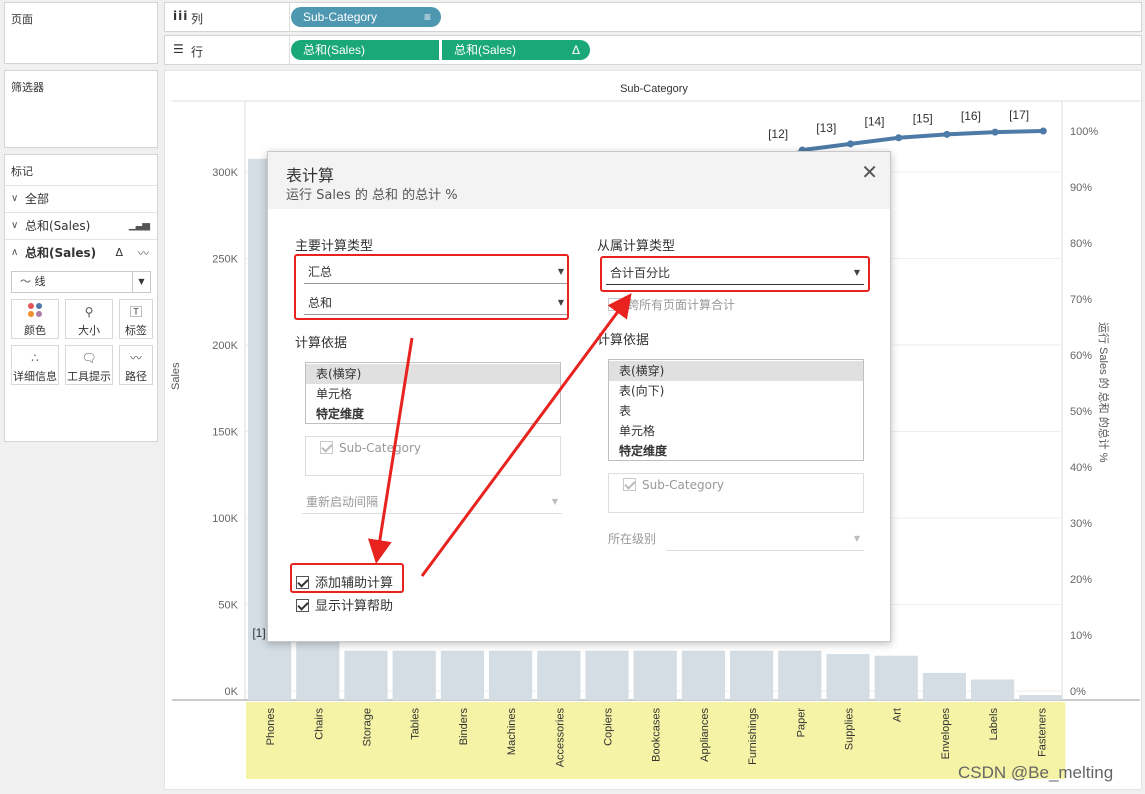 The height and width of the screenshot is (794, 1145). What do you see at coordinates (1042, 732) in the screenshot?
I see `x-tick-label: Fasteners` at bounding box center [1042, 732].